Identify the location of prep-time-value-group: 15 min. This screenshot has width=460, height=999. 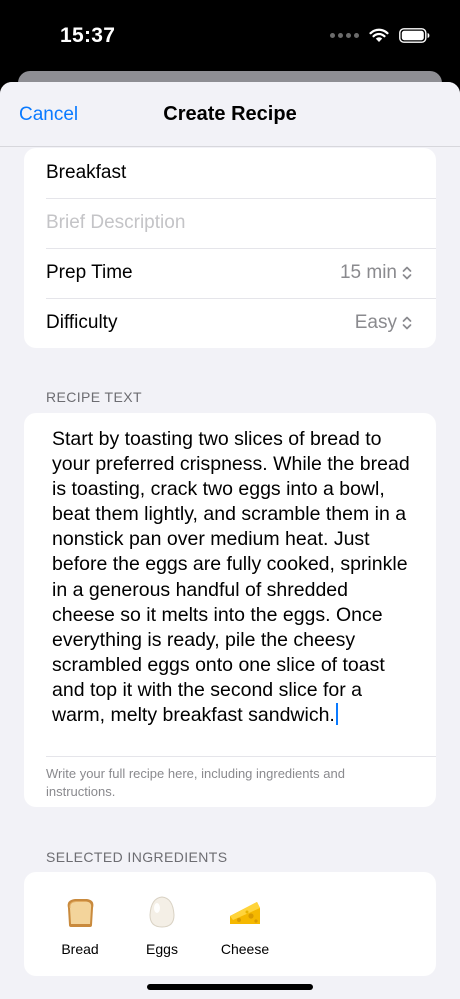
(376, 273).